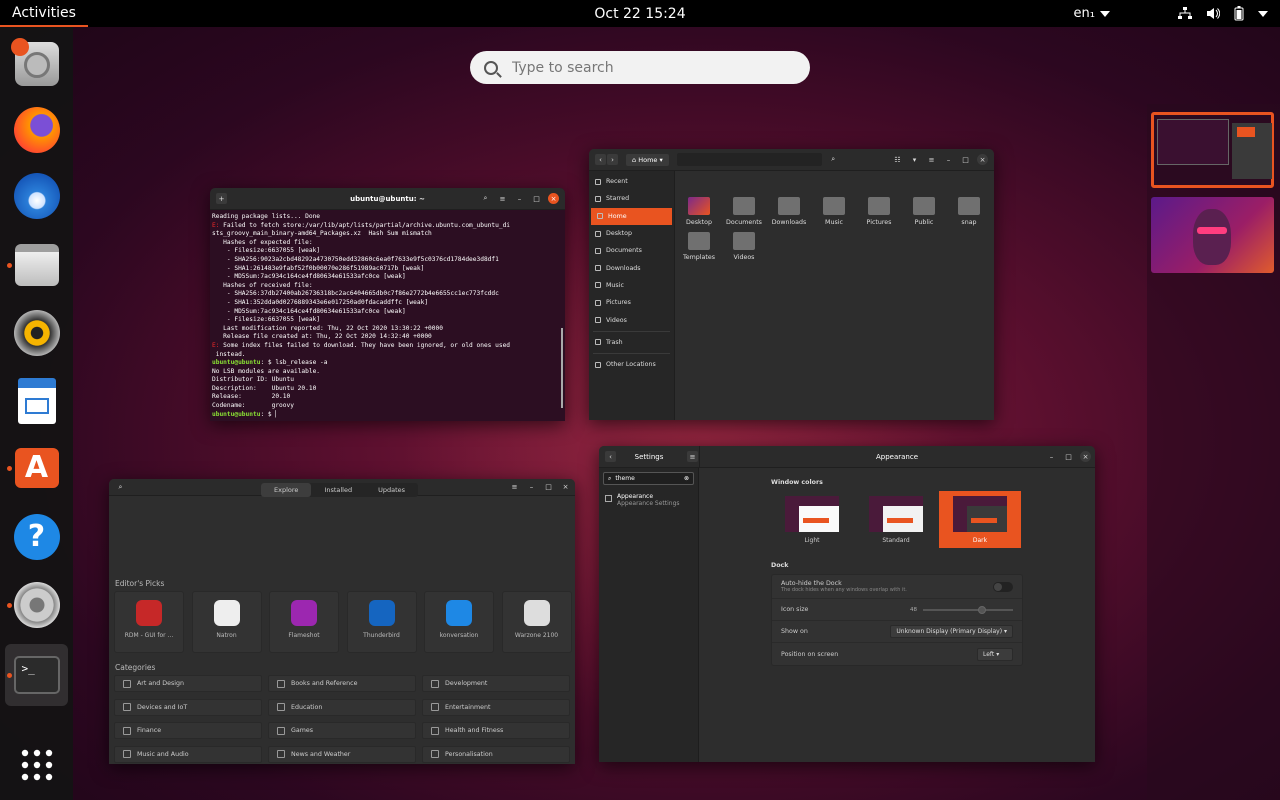 The height and width of the screenshot is (800, 1280). What do you see at coordinates (391, 490) in the screenshot?
I see `tab-updates: Updates` at bounding box center [391, 490].